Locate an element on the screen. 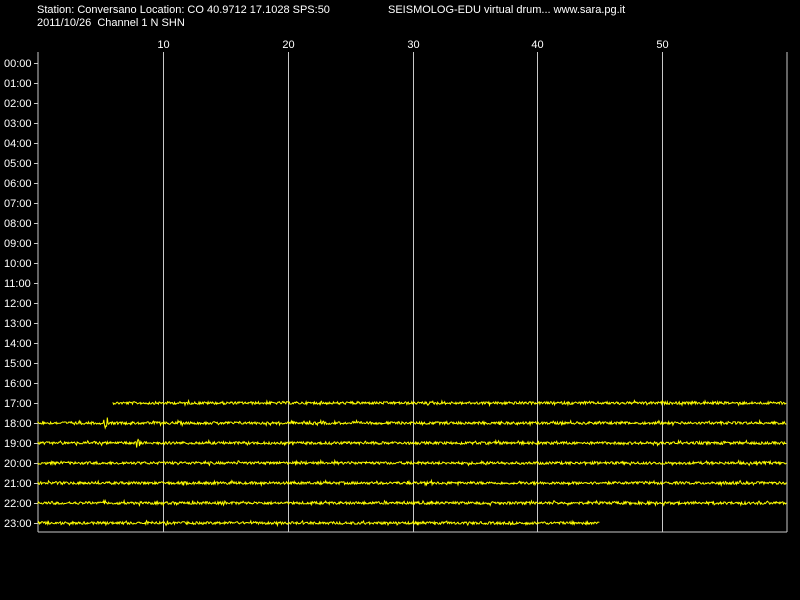 The height and width of the screenshot is (600, 800). hour-label: 02:00 is located at coordinates (18, 104).